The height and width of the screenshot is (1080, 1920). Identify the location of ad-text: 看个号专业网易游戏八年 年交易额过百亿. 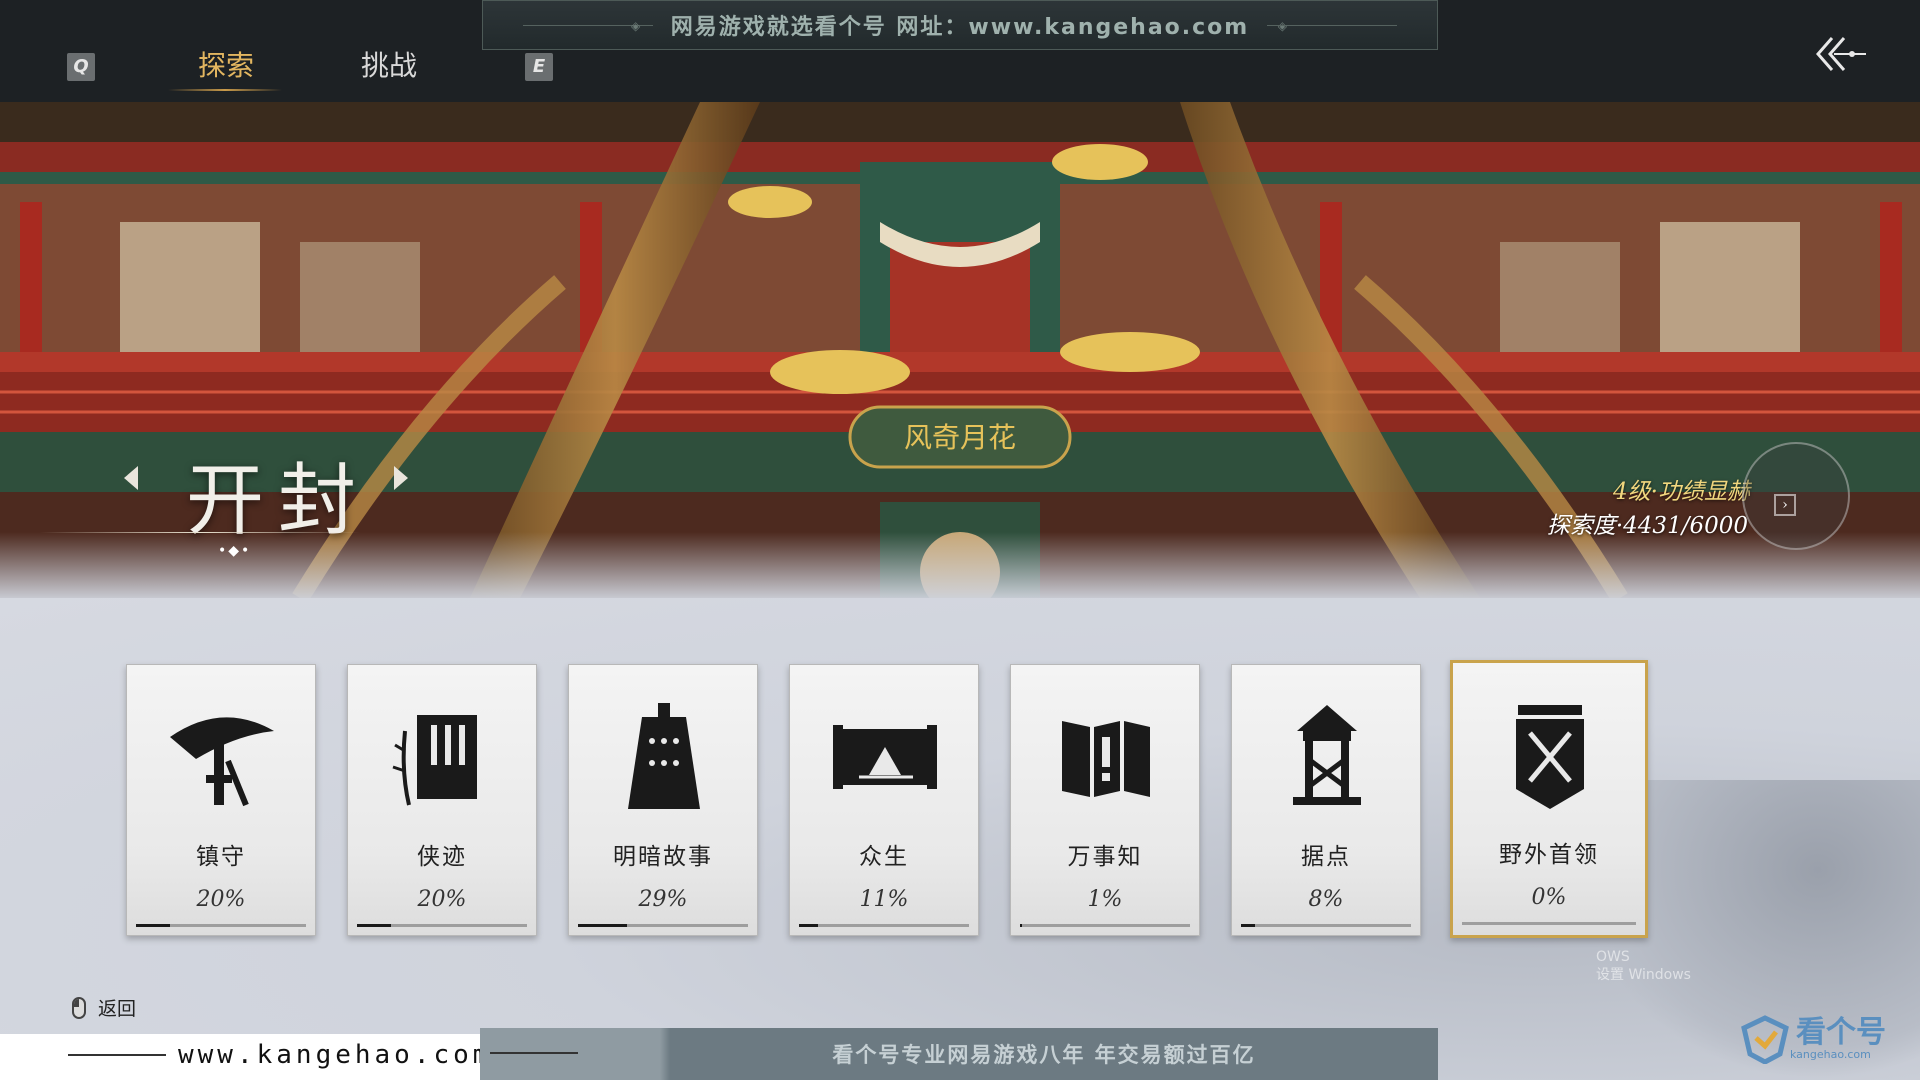
(1044, 1055).